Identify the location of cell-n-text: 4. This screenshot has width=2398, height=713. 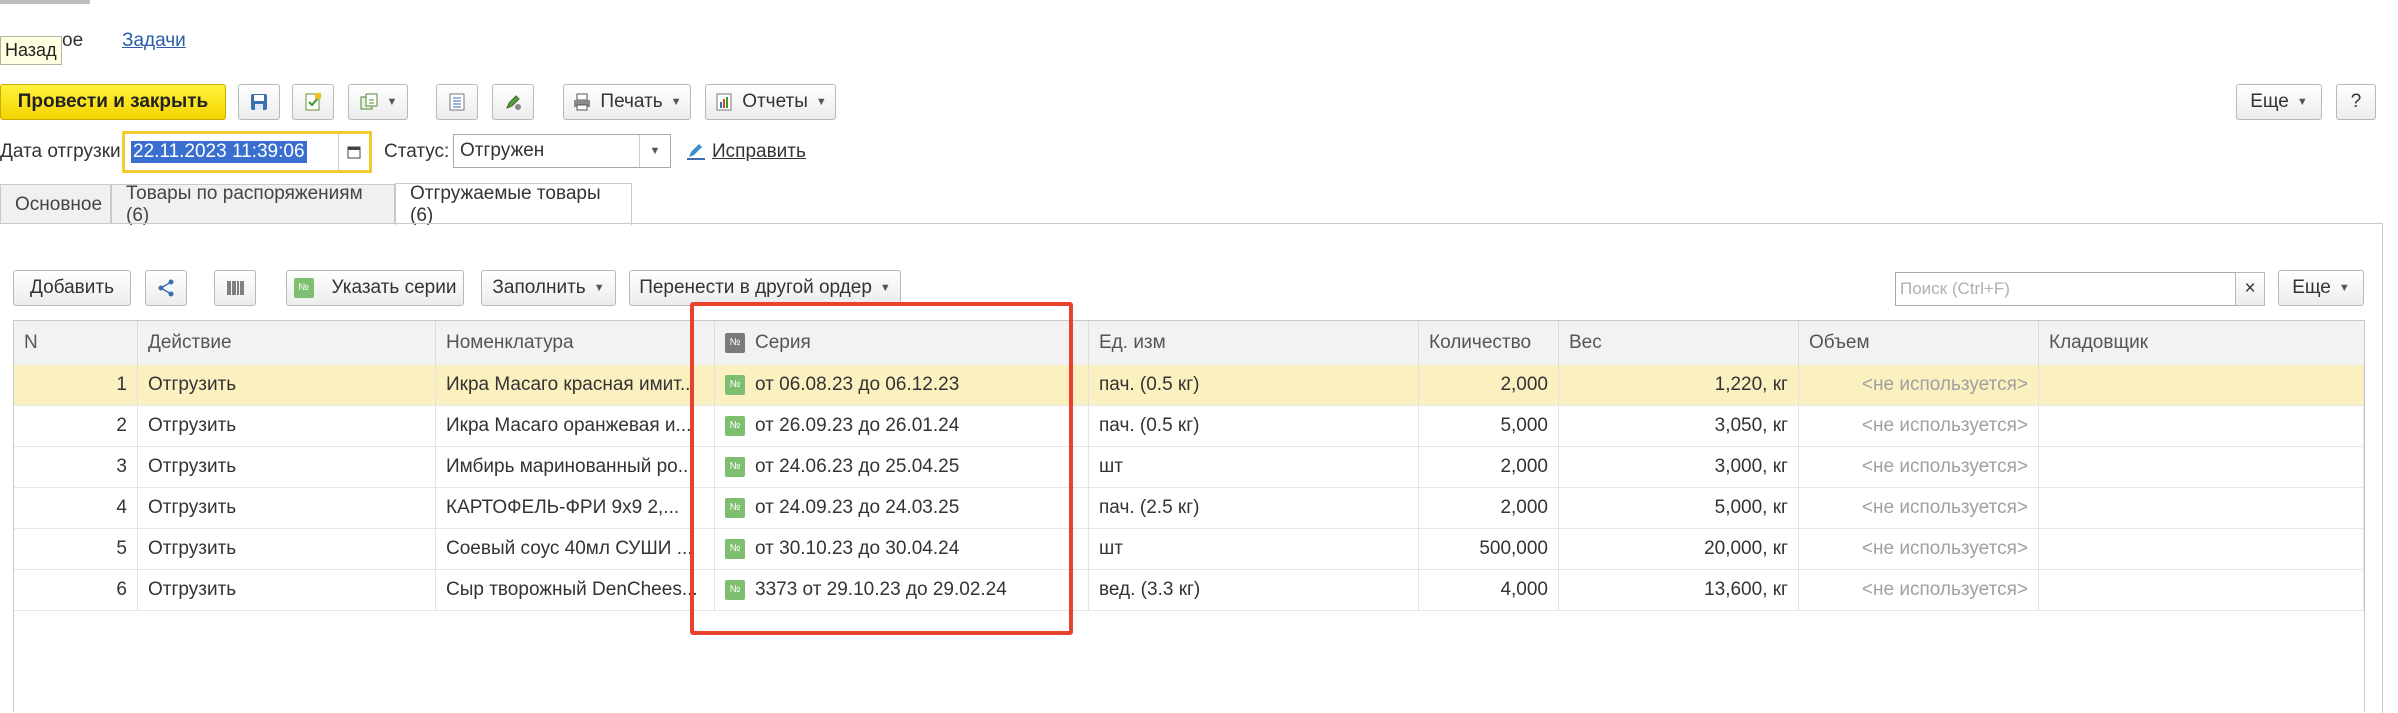
(121, 507).